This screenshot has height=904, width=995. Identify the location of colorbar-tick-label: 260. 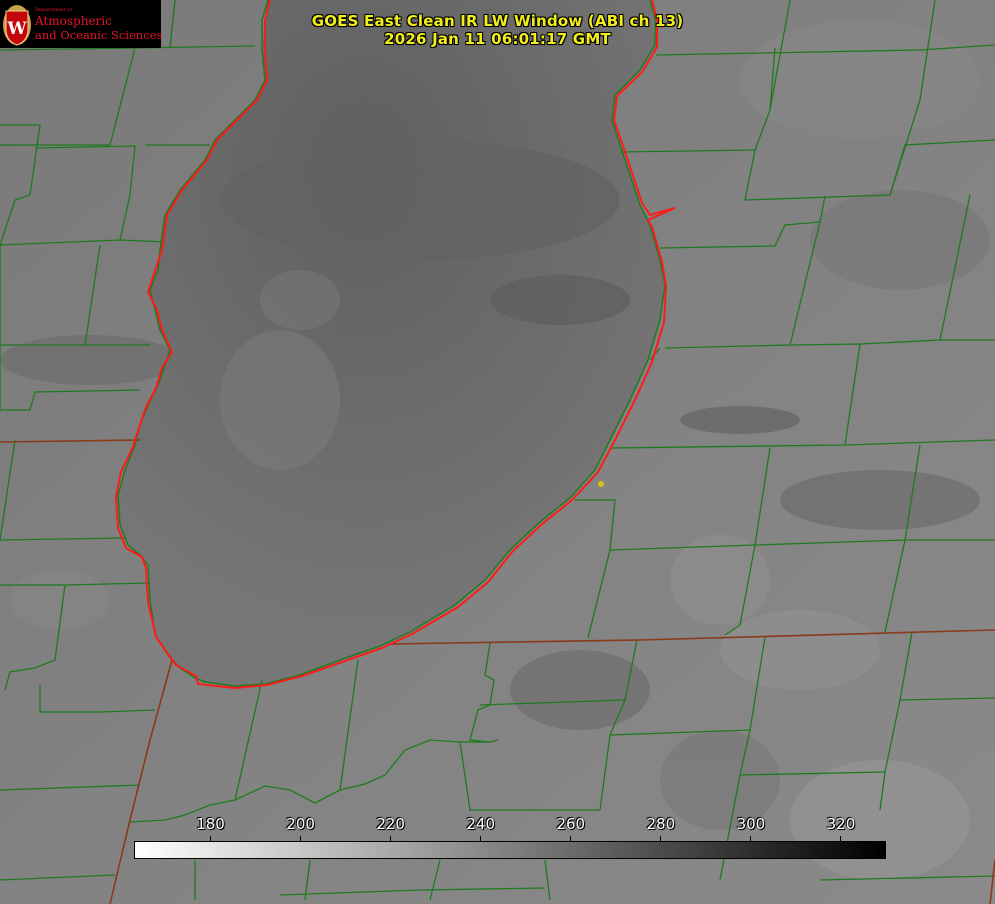
(571, 824).